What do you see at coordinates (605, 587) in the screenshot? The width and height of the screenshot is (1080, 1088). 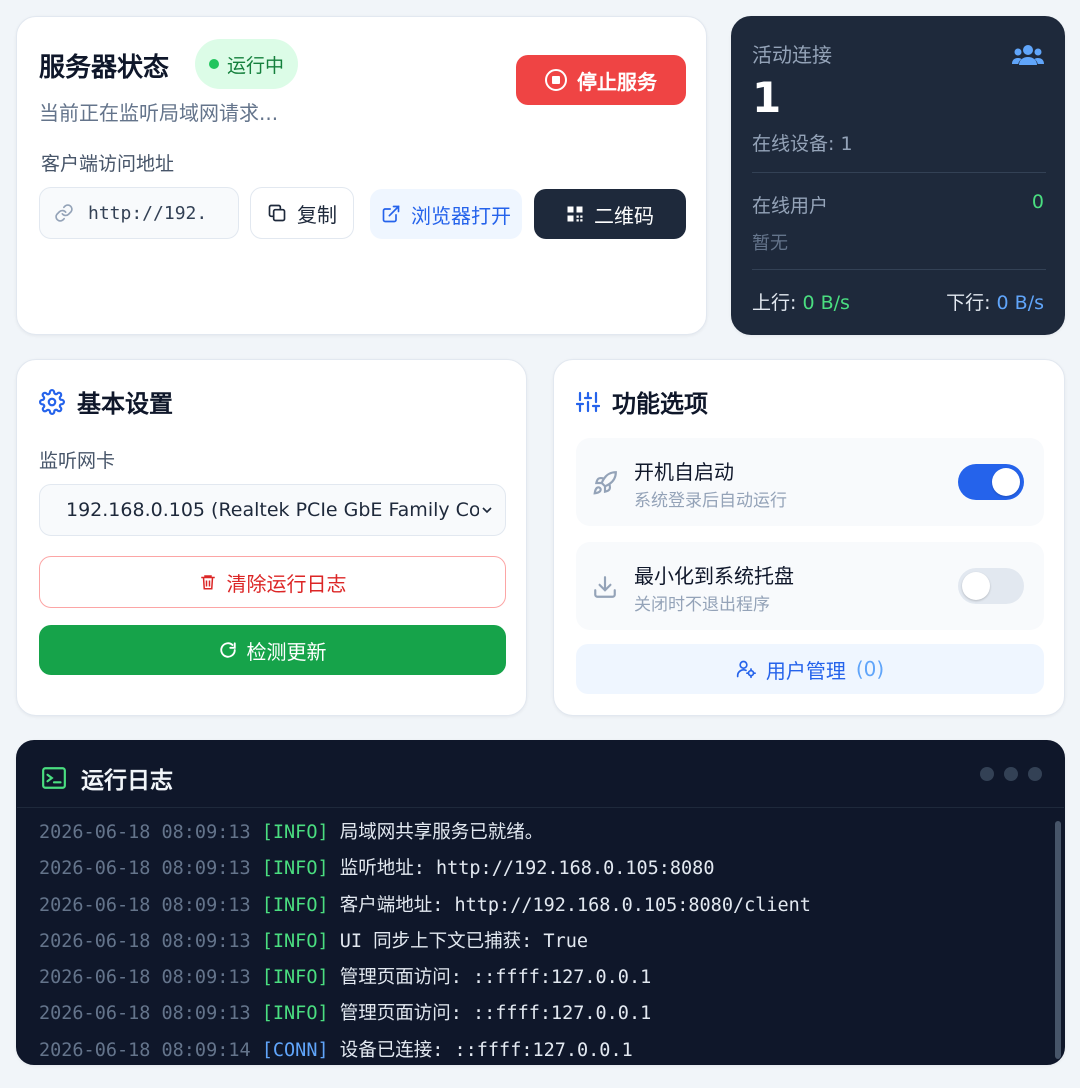 I see `download-icon` at bounding box center [605, 587].